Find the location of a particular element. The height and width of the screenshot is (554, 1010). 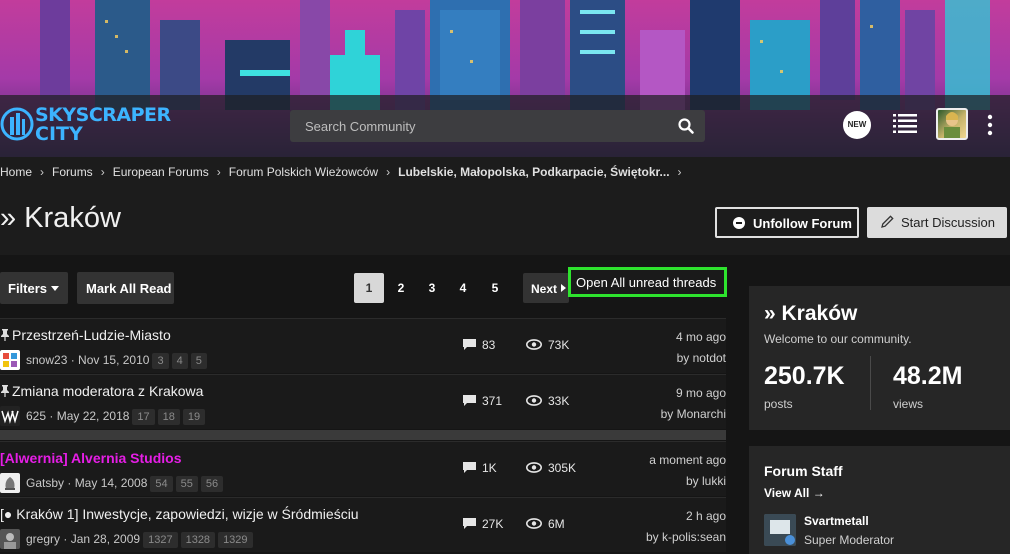

thread-page-link: 3 is located at coordinates (160, 361).